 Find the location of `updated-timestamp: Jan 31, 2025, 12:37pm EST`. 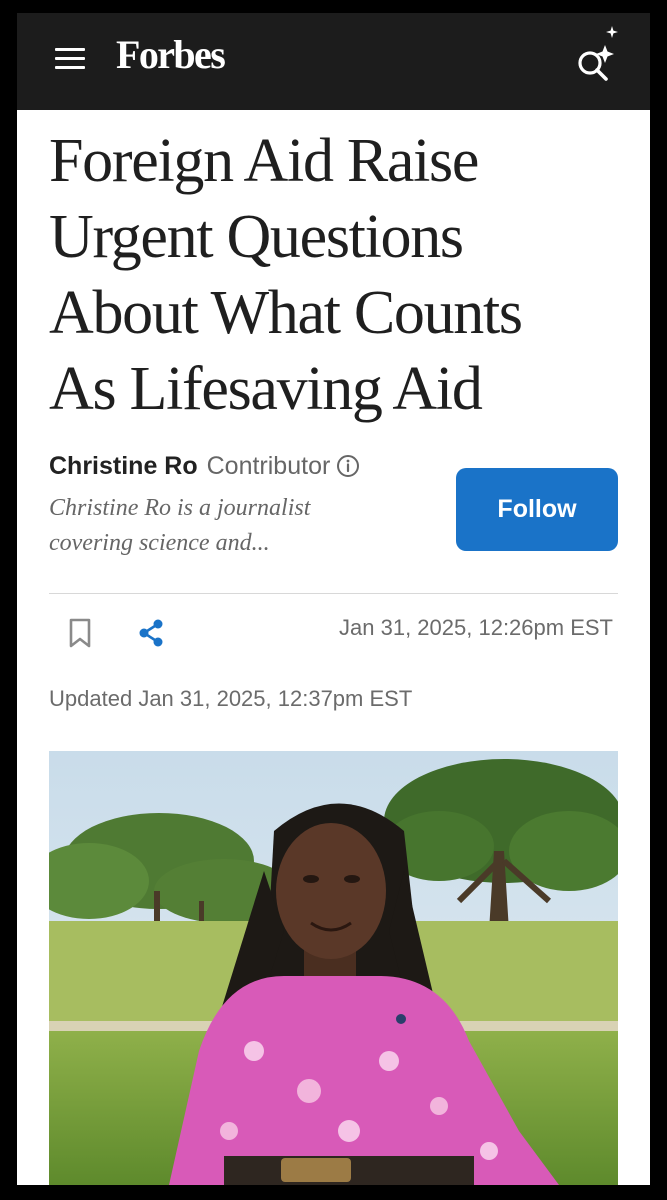

updated-timestamp: Jan 31, 2025, 12:37pm EST is located at coordinates (275, 698).